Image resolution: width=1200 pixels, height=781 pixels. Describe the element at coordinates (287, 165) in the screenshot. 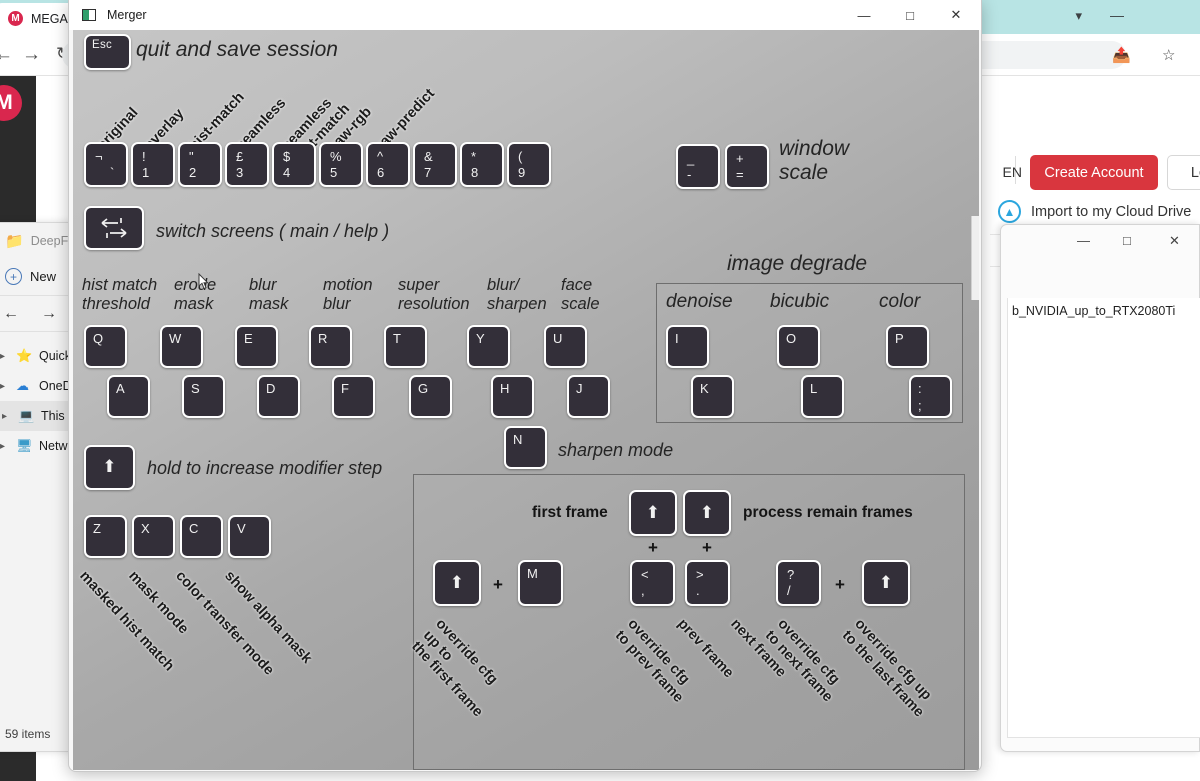

I see `key-4-cap: $4` at that location.